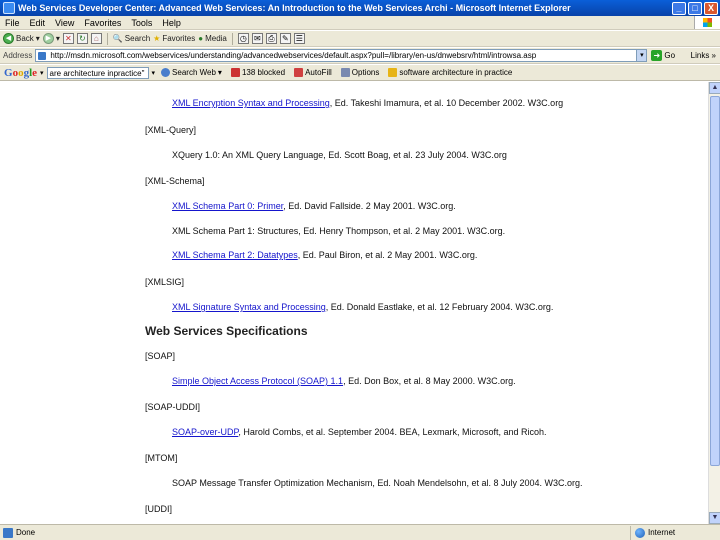 This screenshot has width=720, height=540. I want to click on scroll-down-button: ▼, so click(714, 518).